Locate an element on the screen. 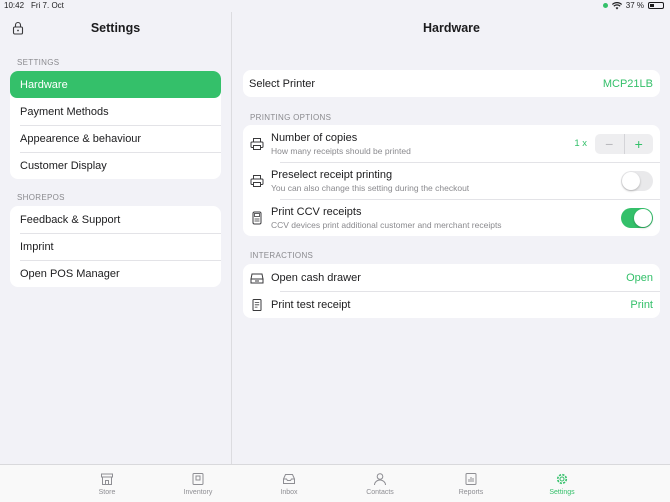  preselect-toggle is located at coordinates (637, 180).